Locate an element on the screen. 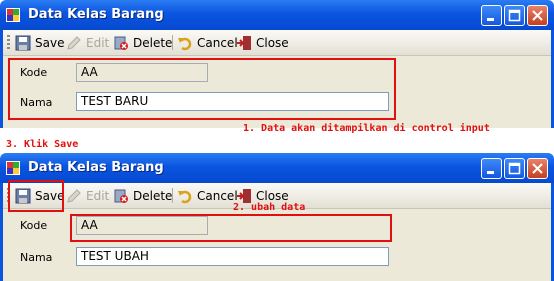 The height and width of the screenshot is (281, 554). annotation-box-nama is located at coordinates (231, 228).